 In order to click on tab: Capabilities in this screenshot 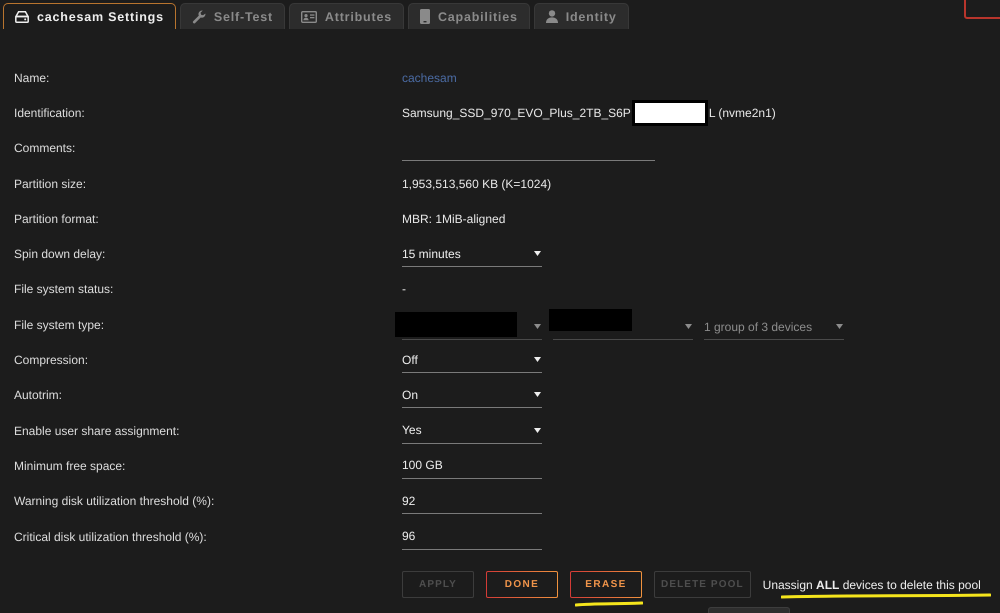, I will do `click(469, 16)`.